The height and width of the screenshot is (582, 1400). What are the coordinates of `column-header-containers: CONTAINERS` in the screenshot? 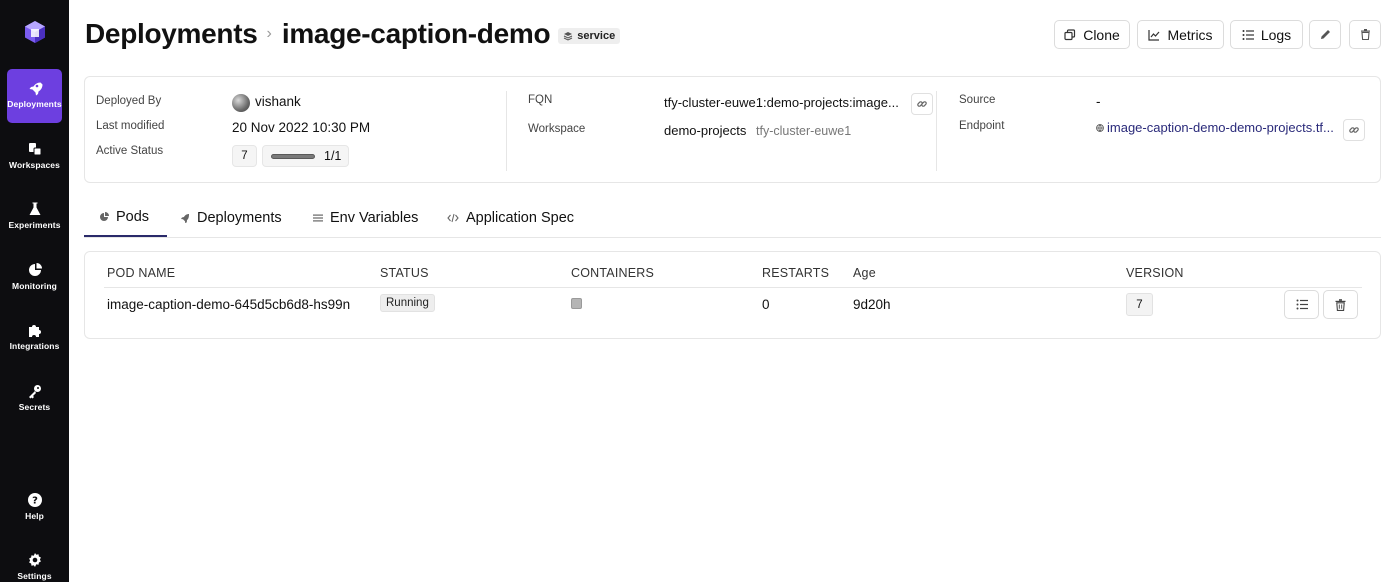 It's located at (613, 273).